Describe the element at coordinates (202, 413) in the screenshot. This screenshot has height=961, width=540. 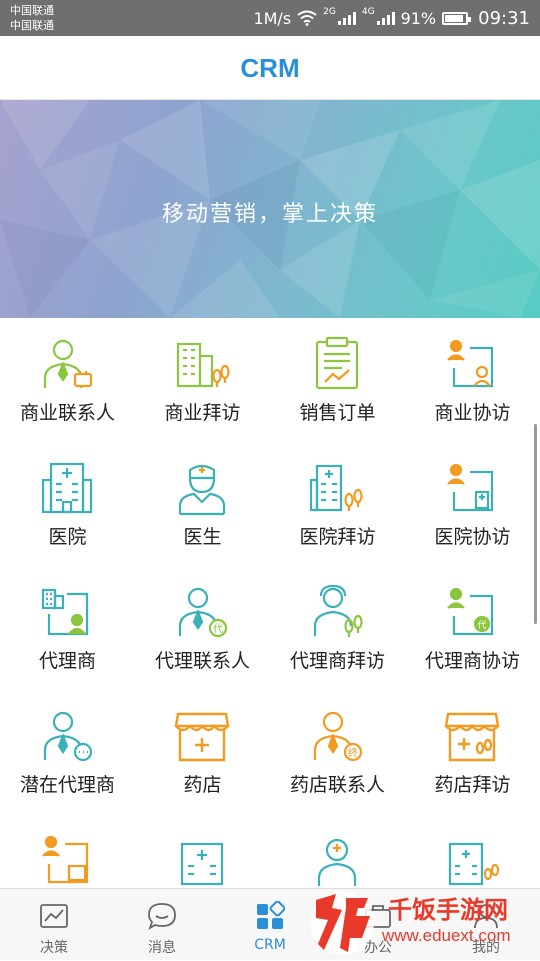
I see `grid-item-label: 商业拜访` at that location.